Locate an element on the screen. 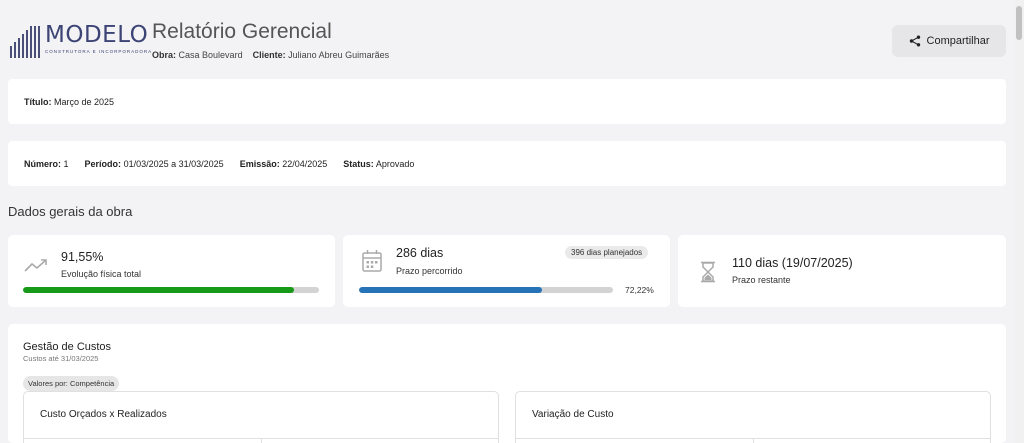  numero-value: 1 is located at coordinates (66, 163).